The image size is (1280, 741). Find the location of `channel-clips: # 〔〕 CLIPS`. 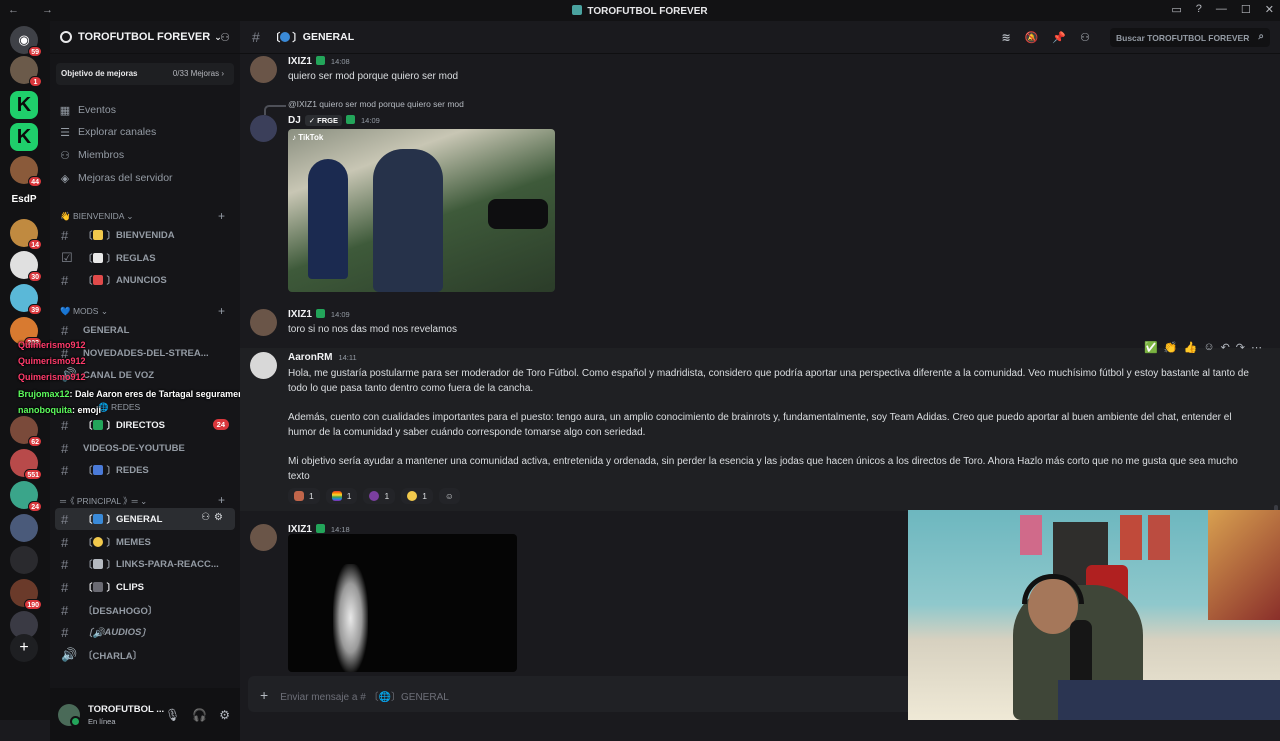

channel-clips: # 〔〕 CLIPS is located at coordinates (145, 587).